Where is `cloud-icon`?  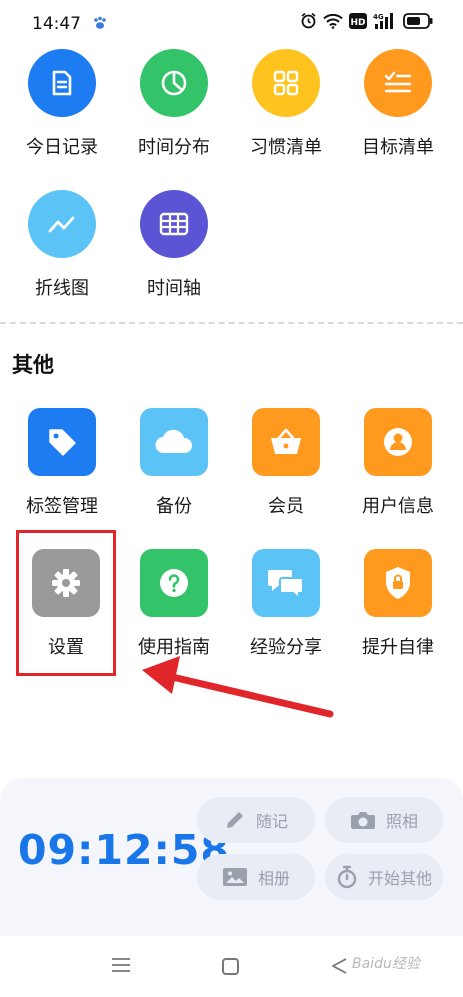
cloud-icon is located at coordinates (174, 441).